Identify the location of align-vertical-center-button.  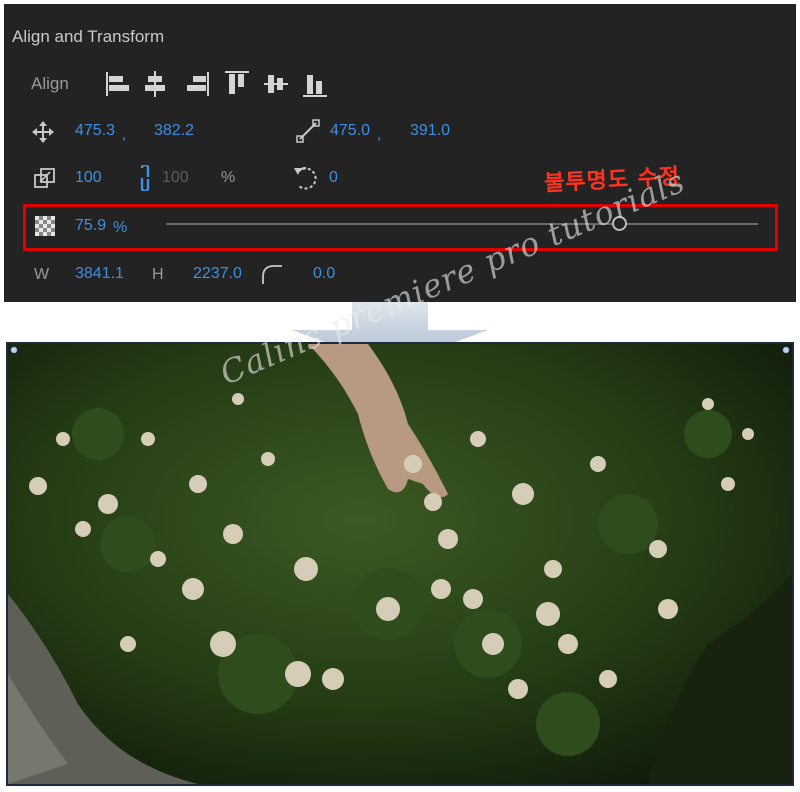
(276, 84).